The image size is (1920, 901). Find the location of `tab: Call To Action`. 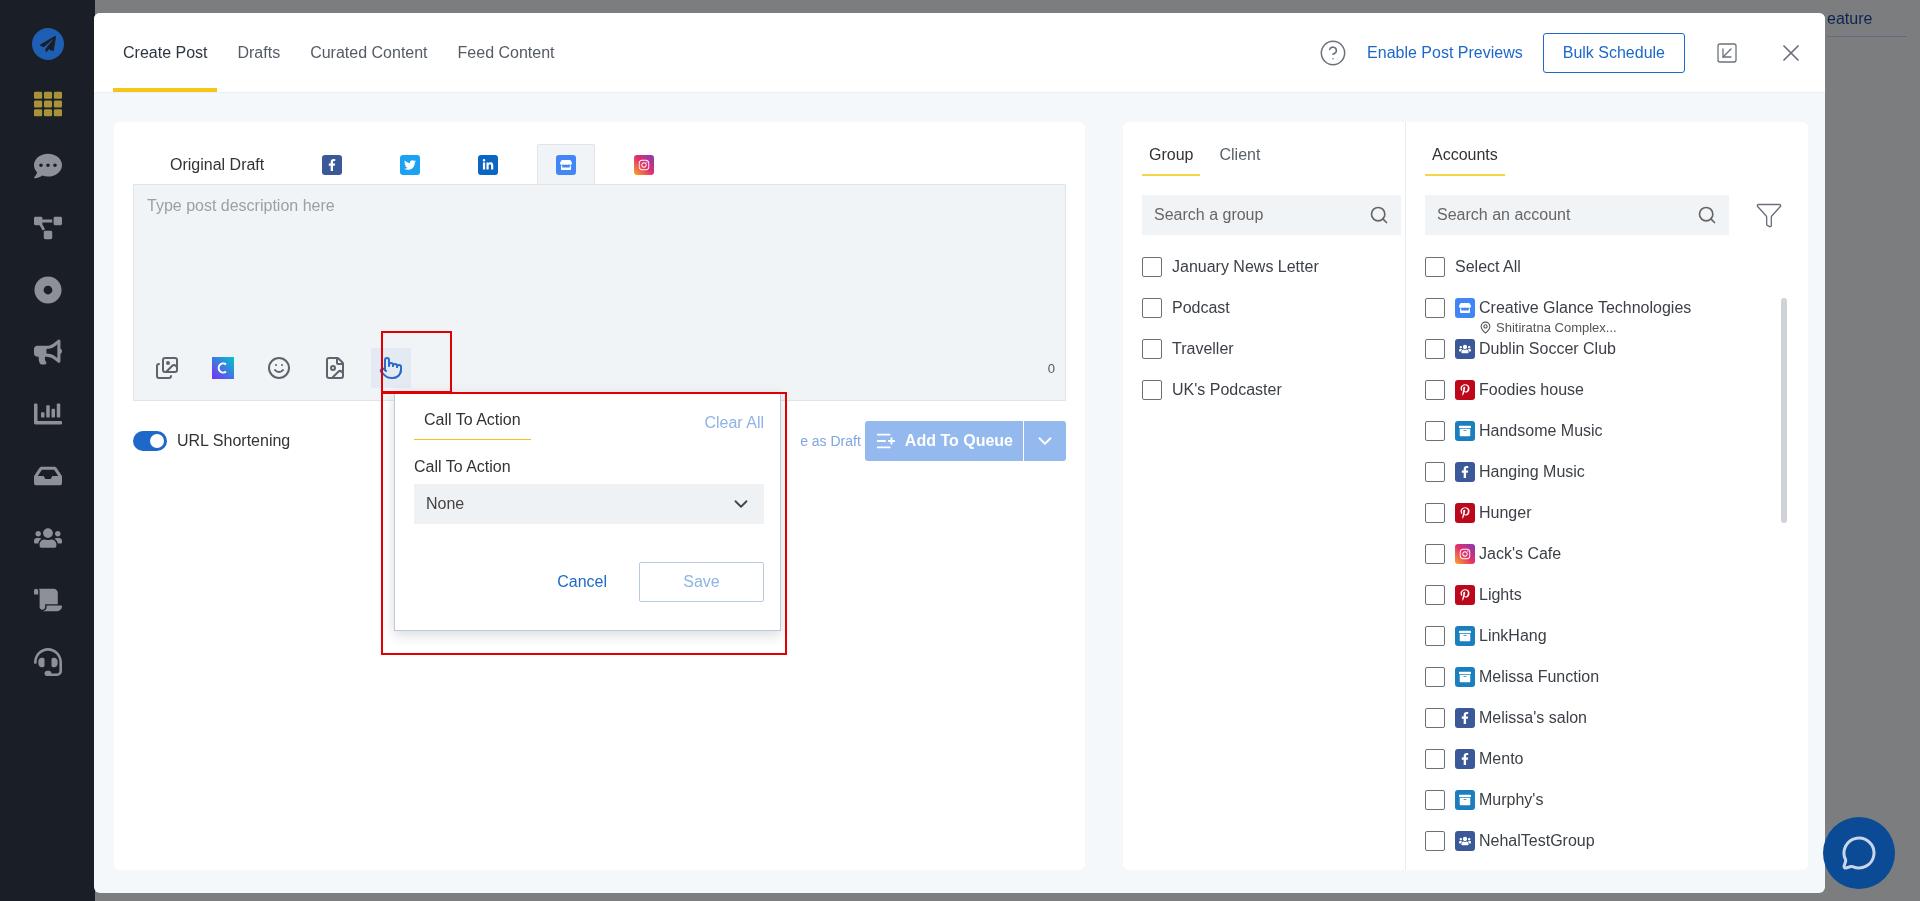

tab: Call To Action is located at coordinates (472, 422).